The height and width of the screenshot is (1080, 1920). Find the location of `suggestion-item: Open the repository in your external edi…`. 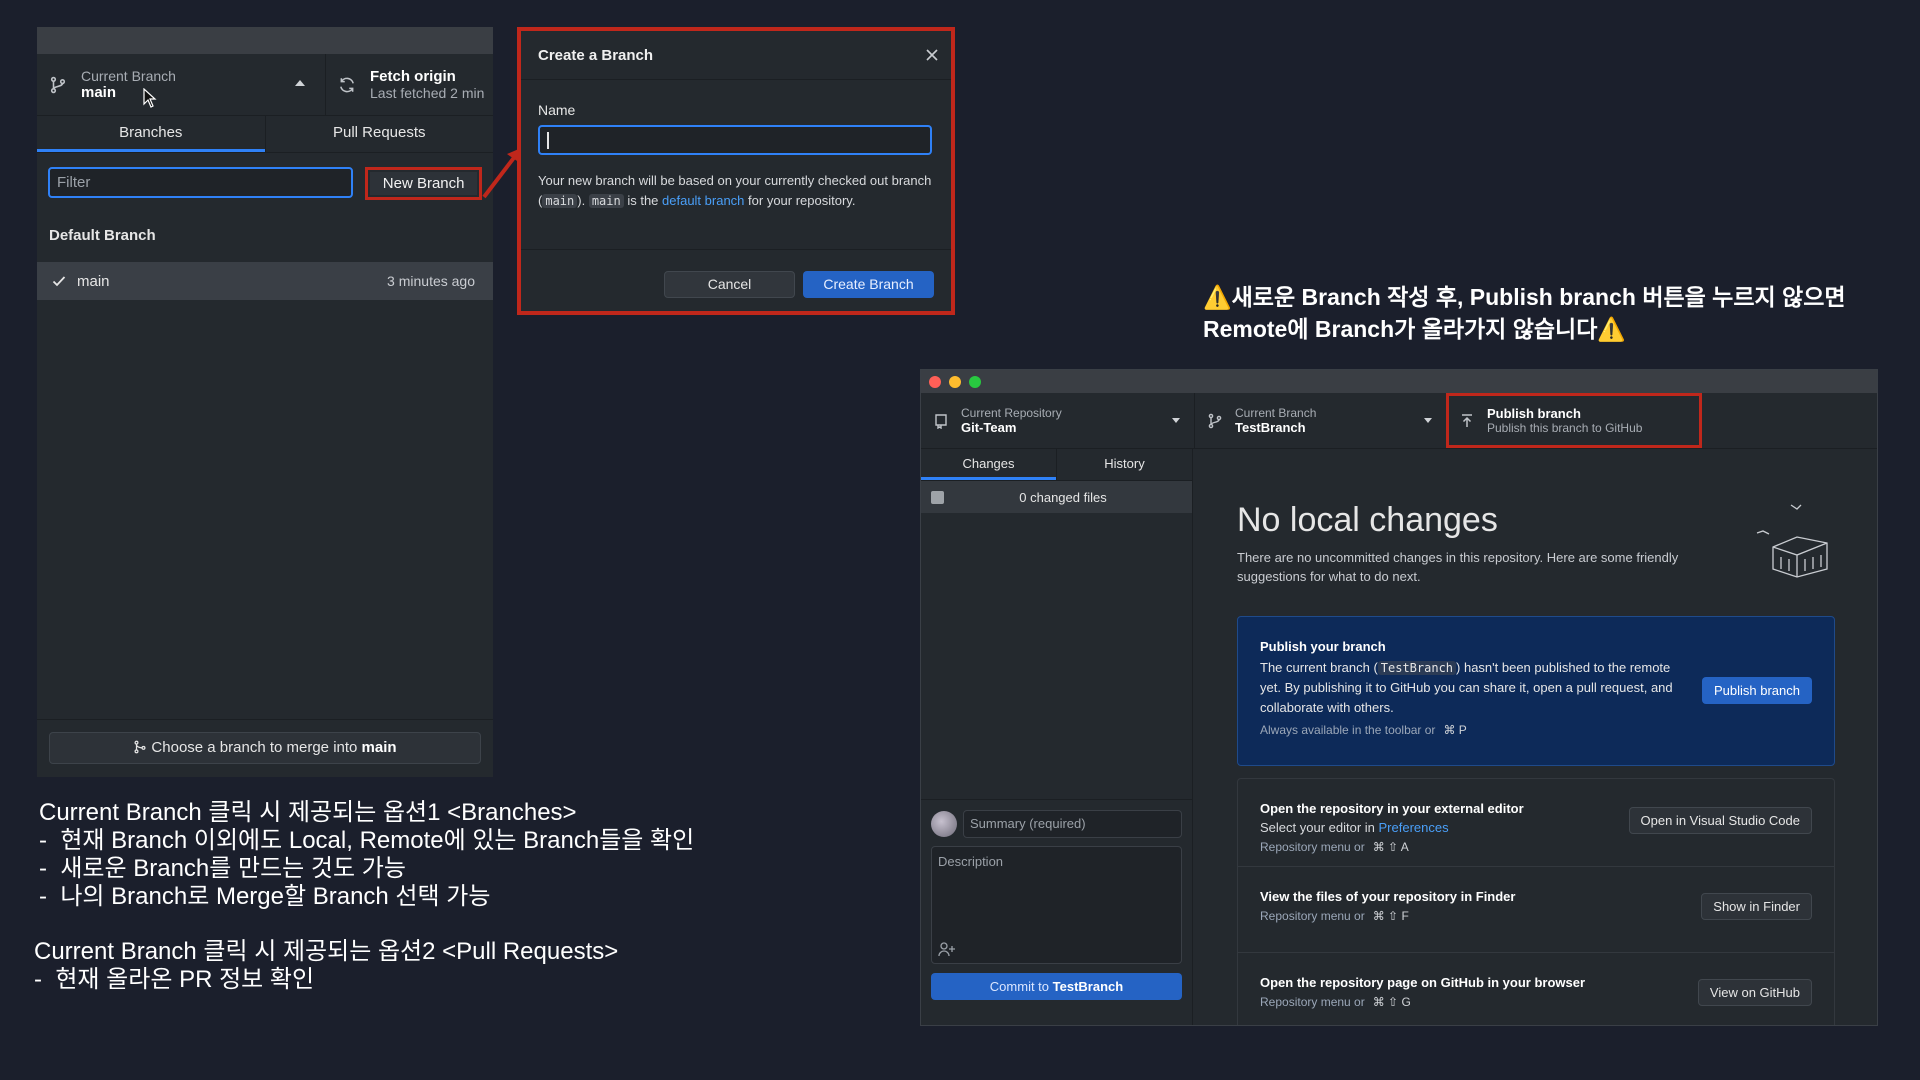

suggestion-item: Open the repository in your external edi… is located at coordinates (1536, 823).